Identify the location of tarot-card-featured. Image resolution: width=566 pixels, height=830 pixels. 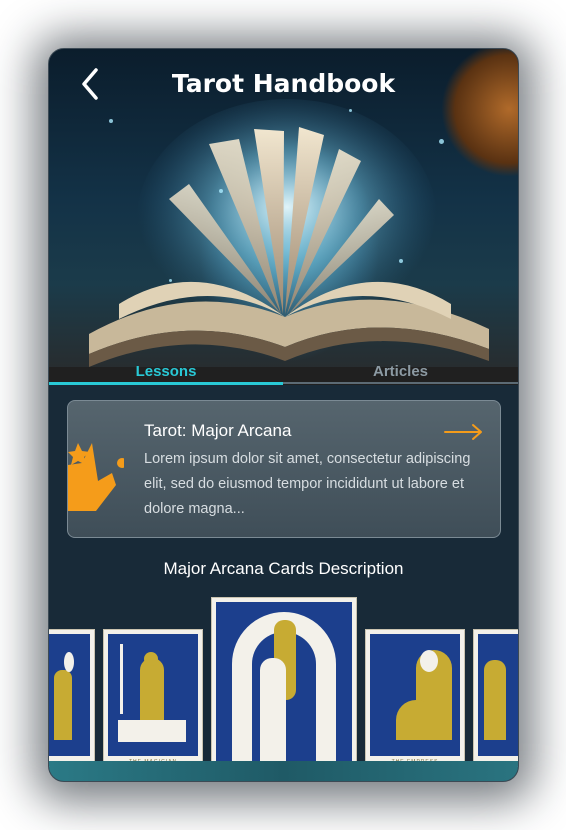
(284, 689).